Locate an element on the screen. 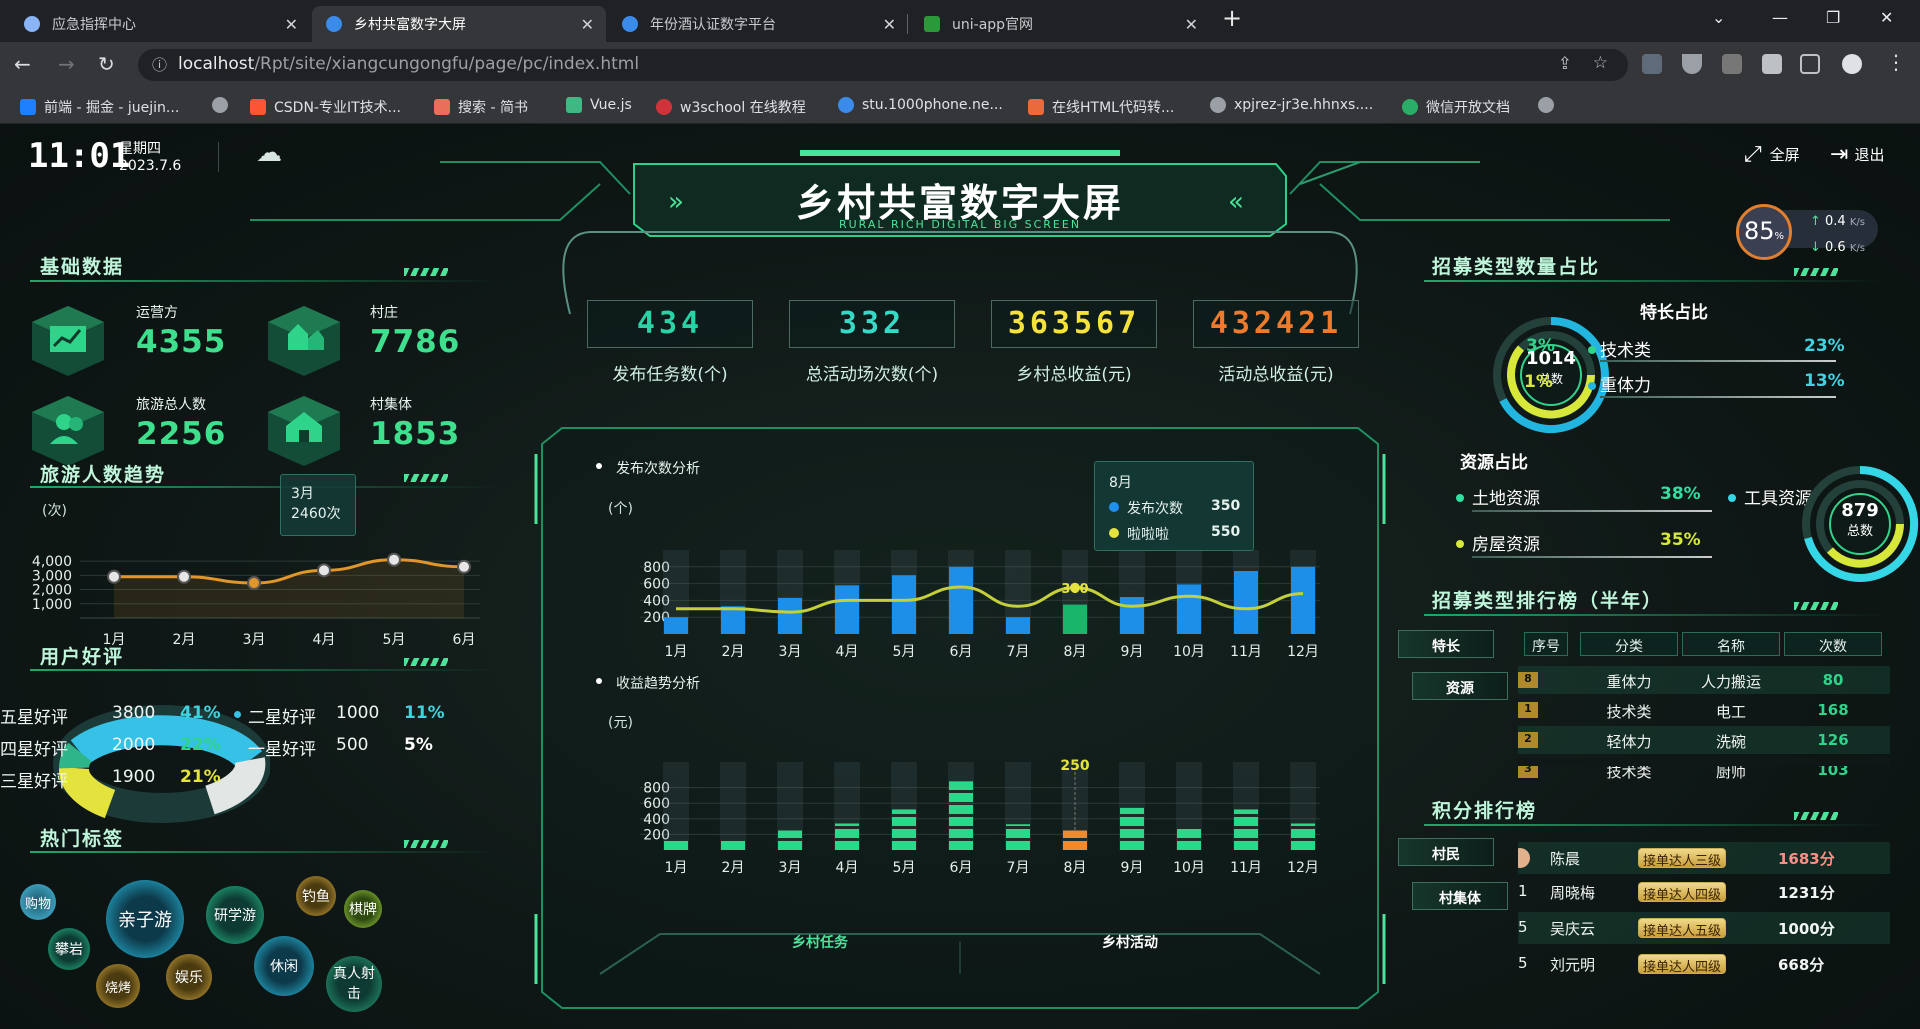 The width and height of the screenshot is (1920, 1029). rank-button-resource: 资源 is located at coordinates (1460, 686).